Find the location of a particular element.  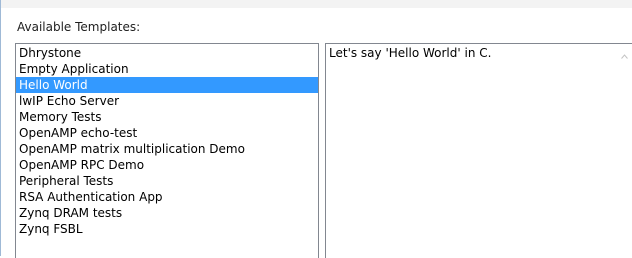

template-item: Zynq DRAM tests is located at coordinates (167, 213).